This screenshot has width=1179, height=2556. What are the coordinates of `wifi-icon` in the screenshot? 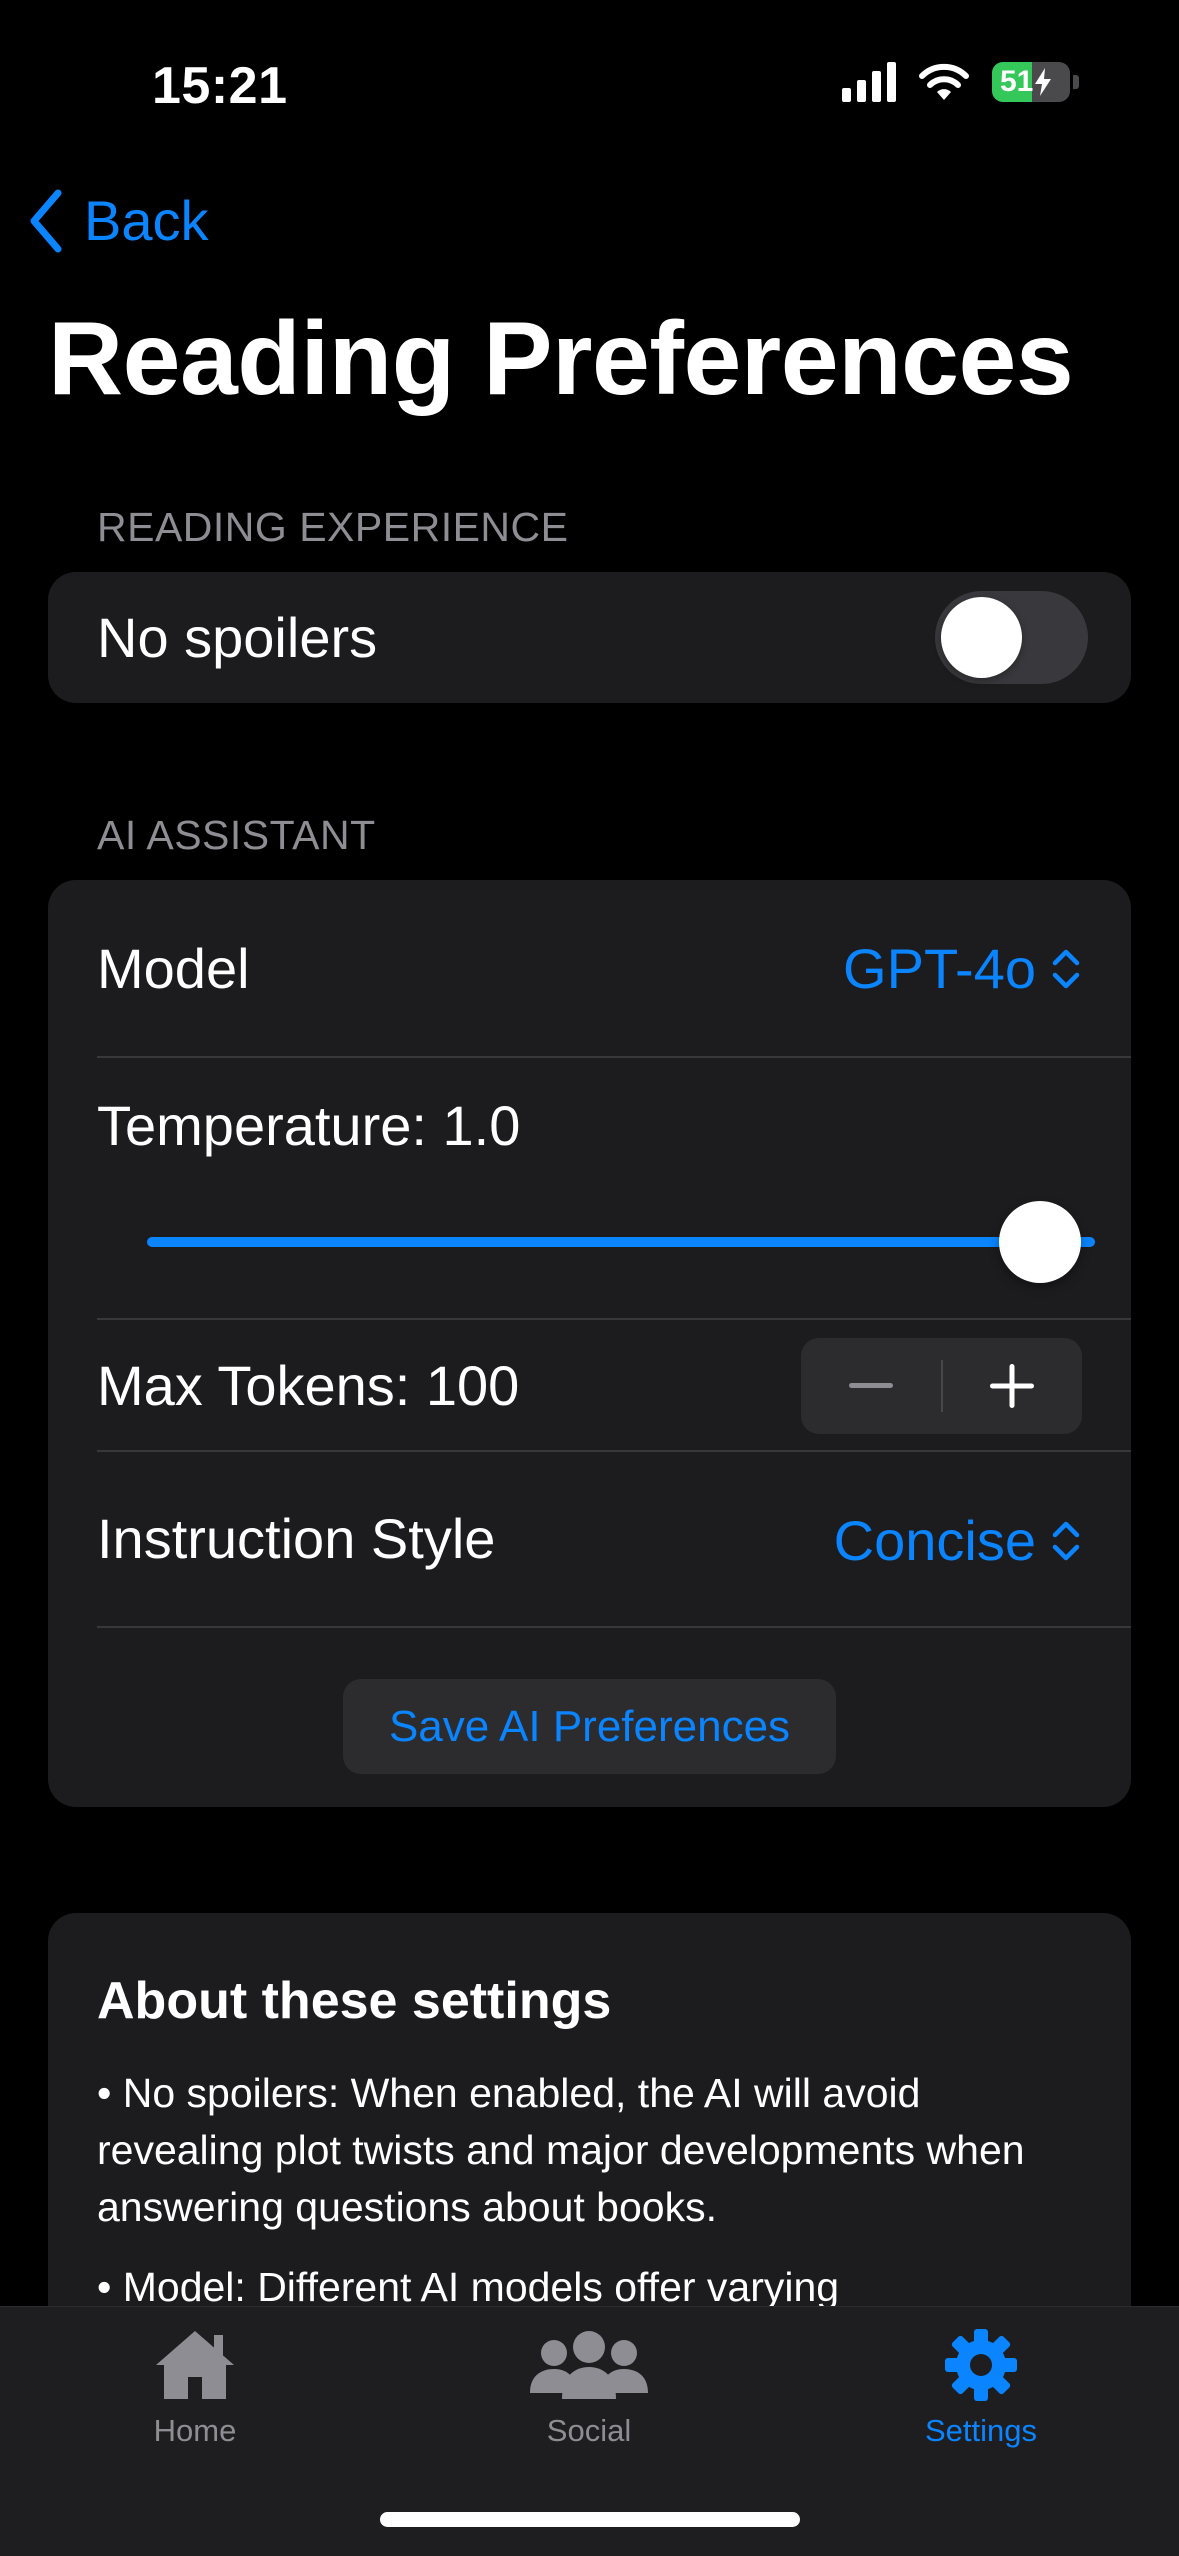 It's located at (944, 81).